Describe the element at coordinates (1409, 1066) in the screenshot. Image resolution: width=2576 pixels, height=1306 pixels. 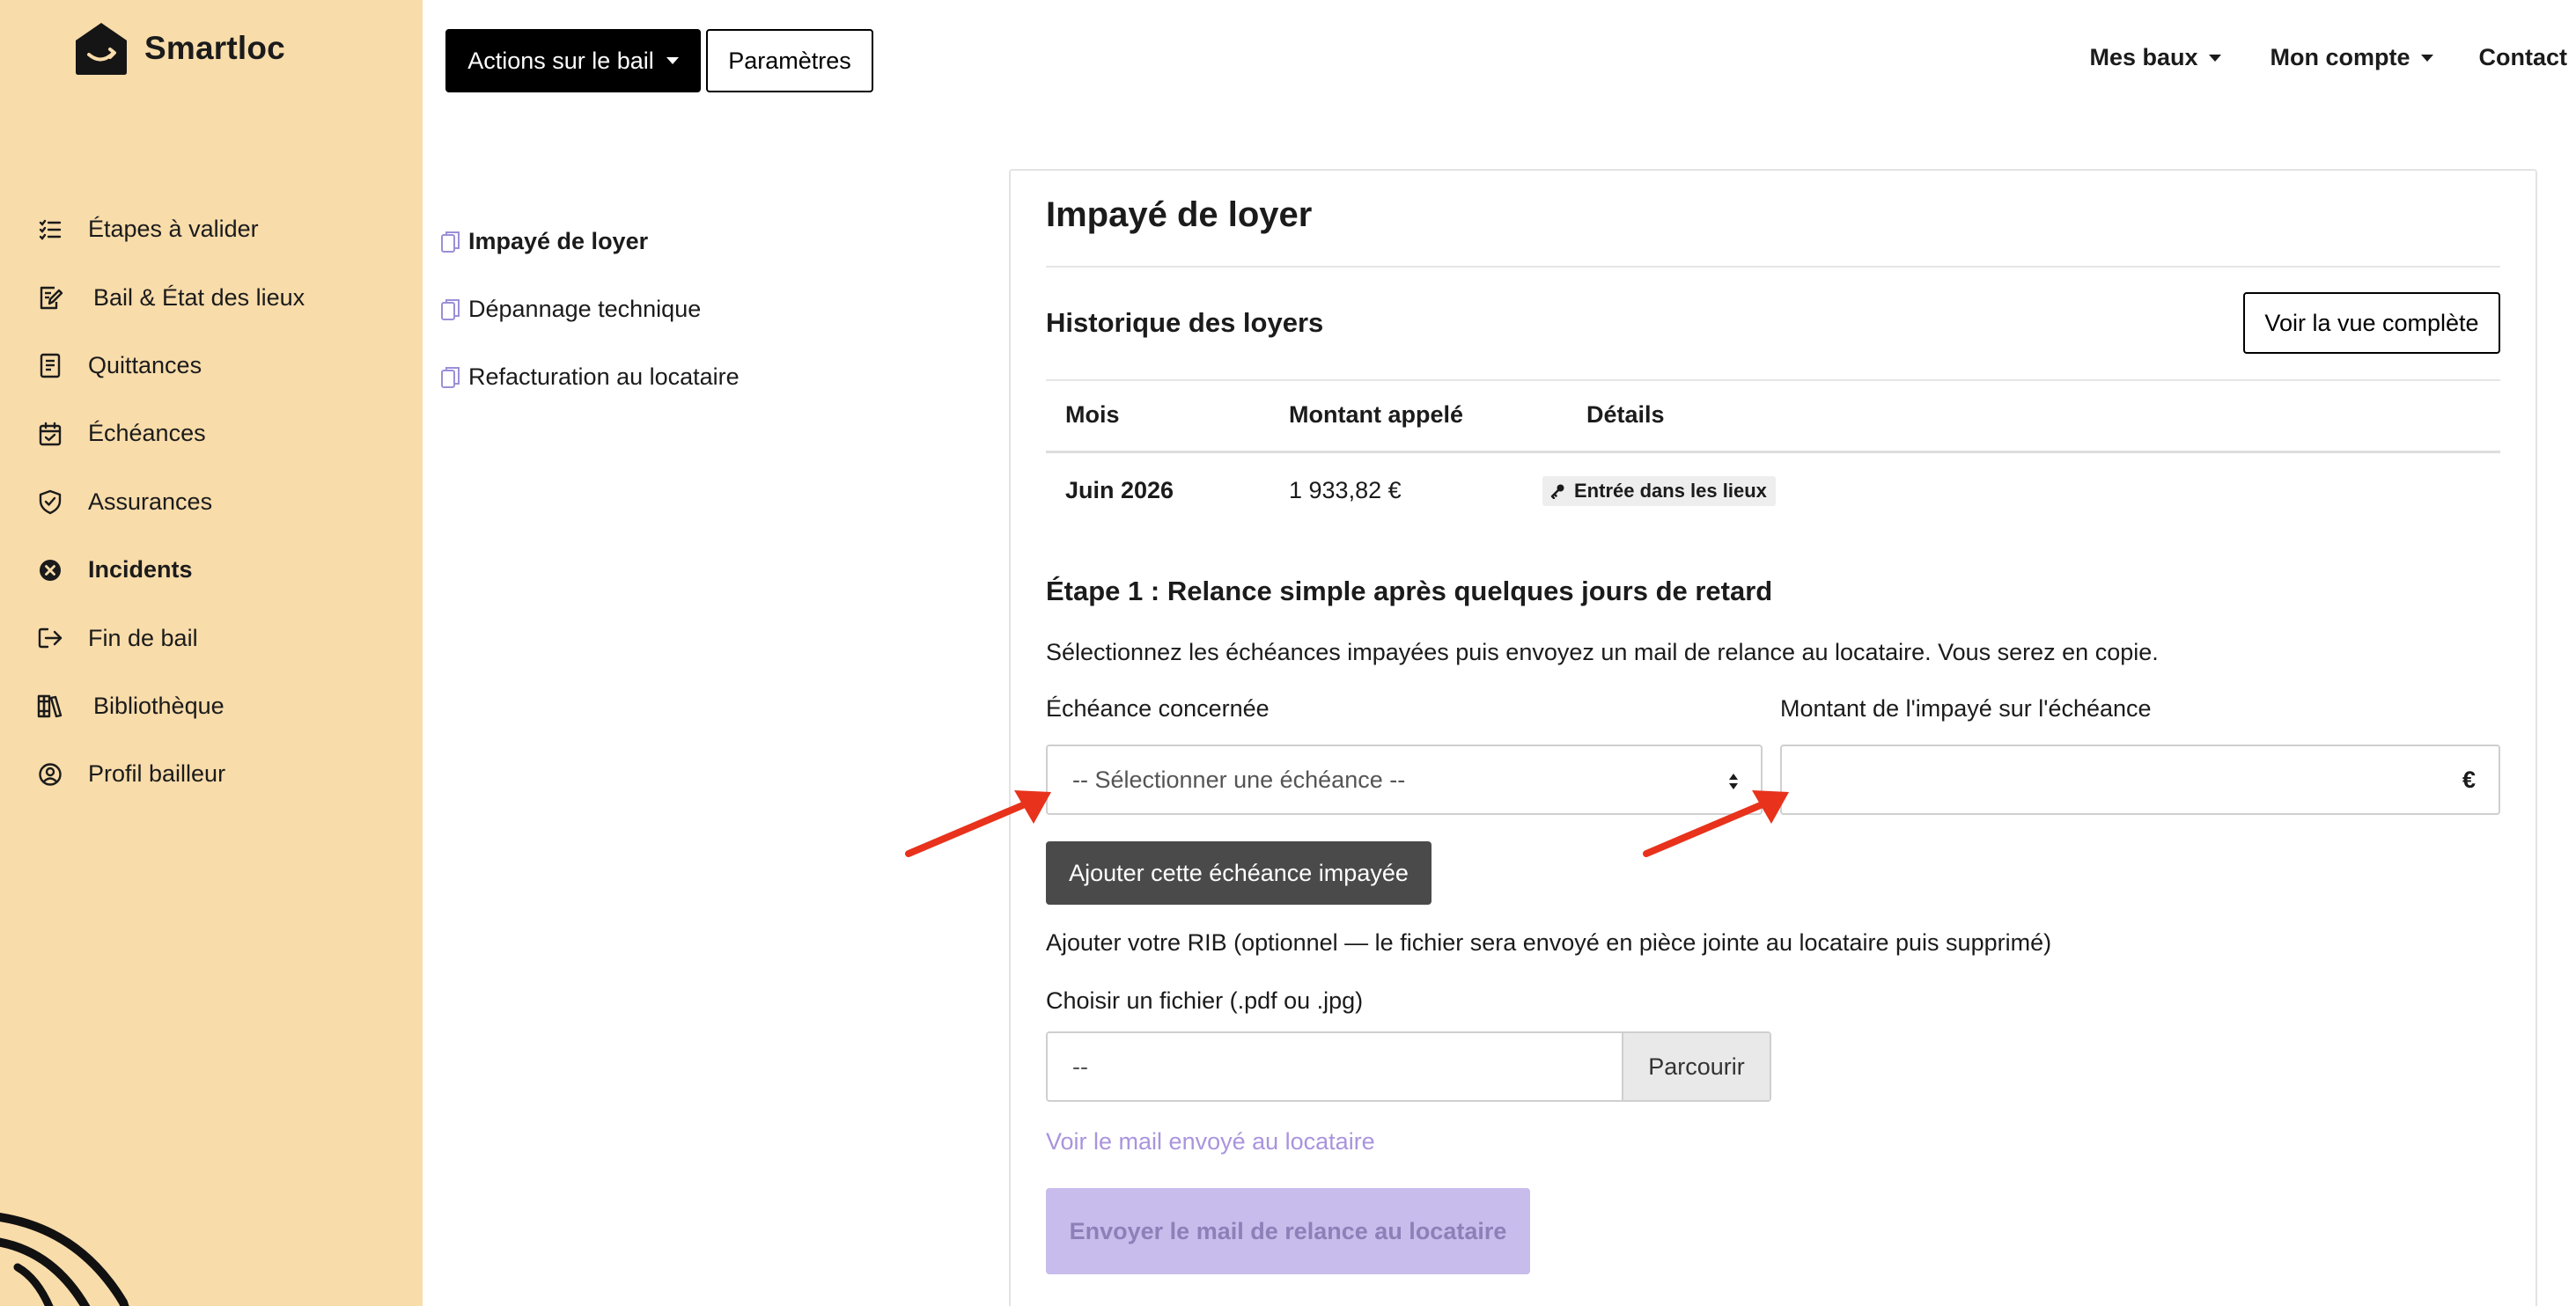
I see `file-input: -- Parcourir` at that location.